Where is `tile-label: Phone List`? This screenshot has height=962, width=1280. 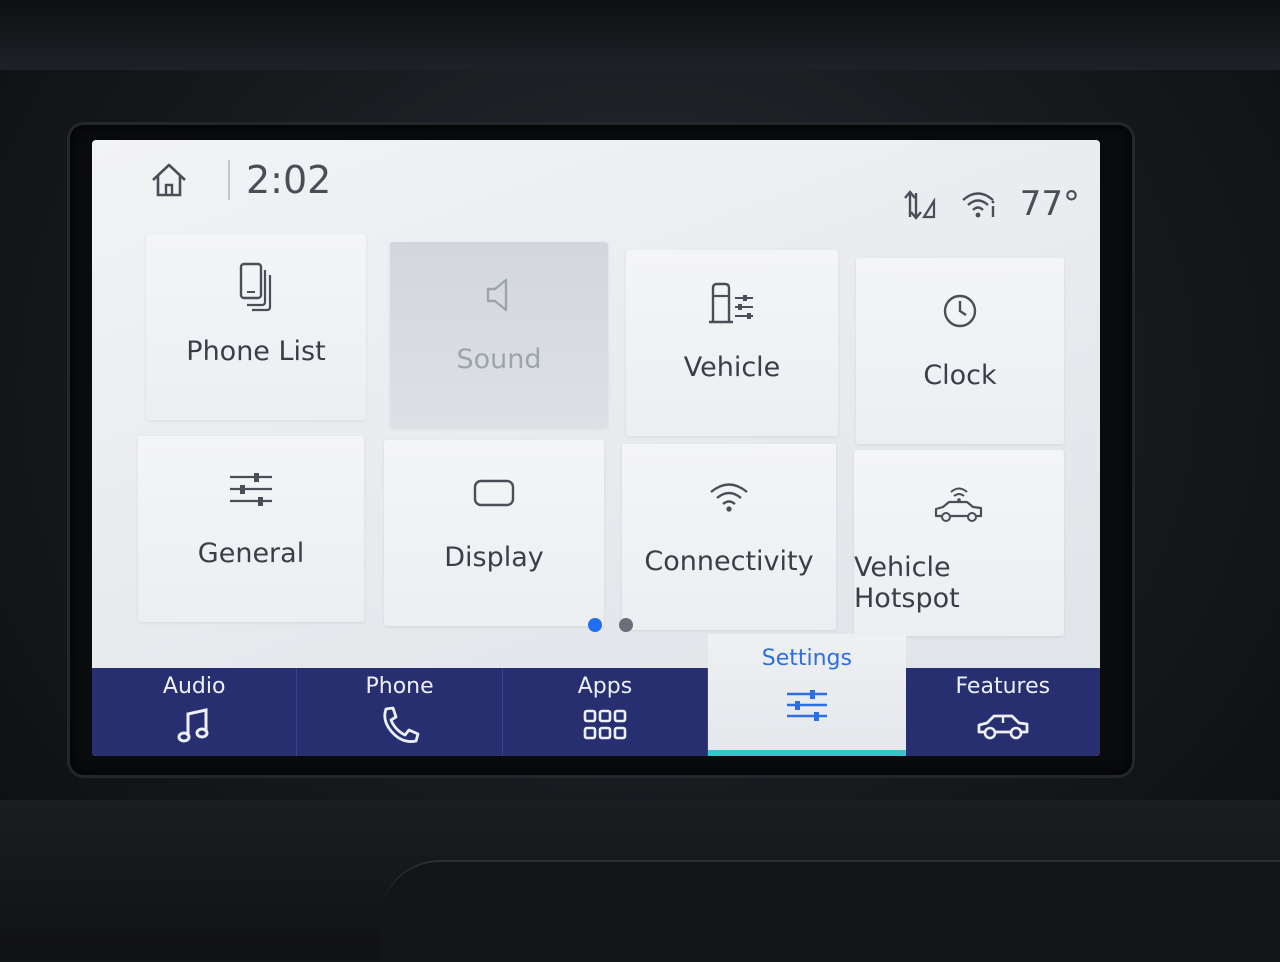
tile-label: Phone List is located at coordinates (256, 351).